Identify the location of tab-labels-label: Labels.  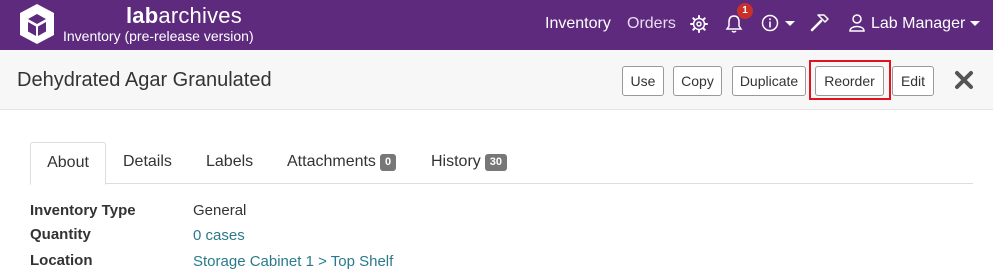
(230, 161).